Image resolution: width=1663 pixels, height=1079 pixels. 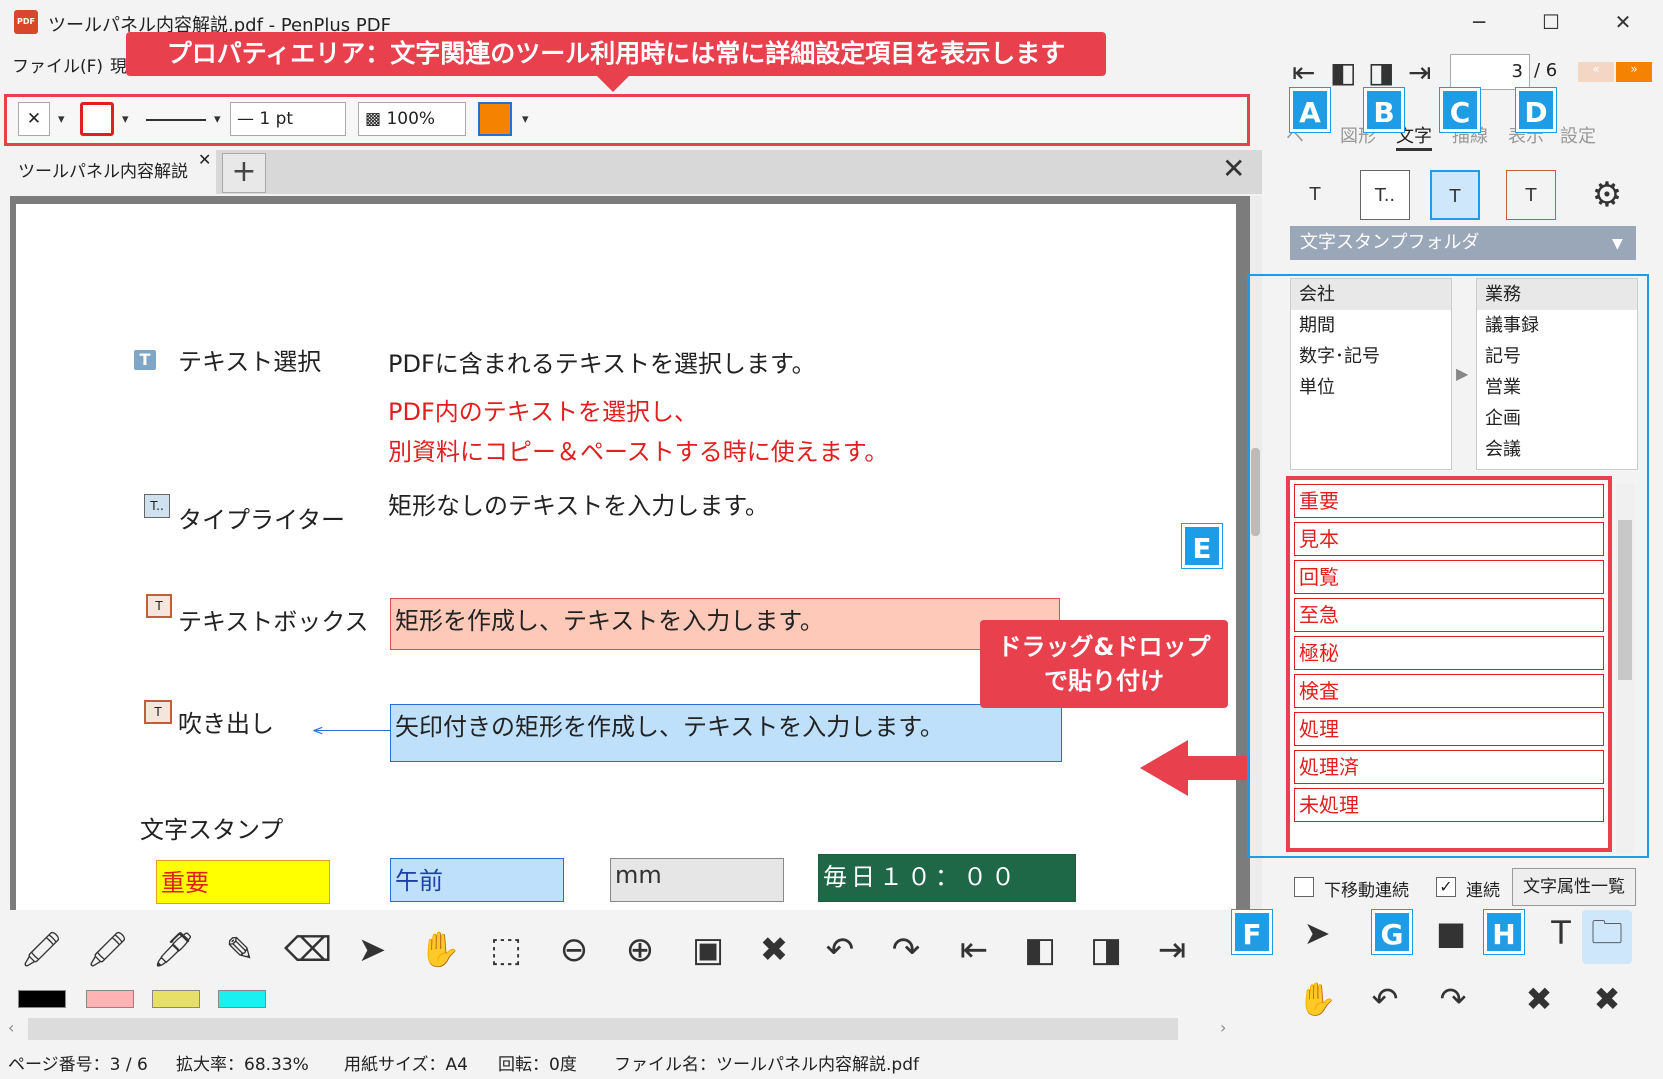 I want to click on add-tab-button: +, so click(x=244, y=173).